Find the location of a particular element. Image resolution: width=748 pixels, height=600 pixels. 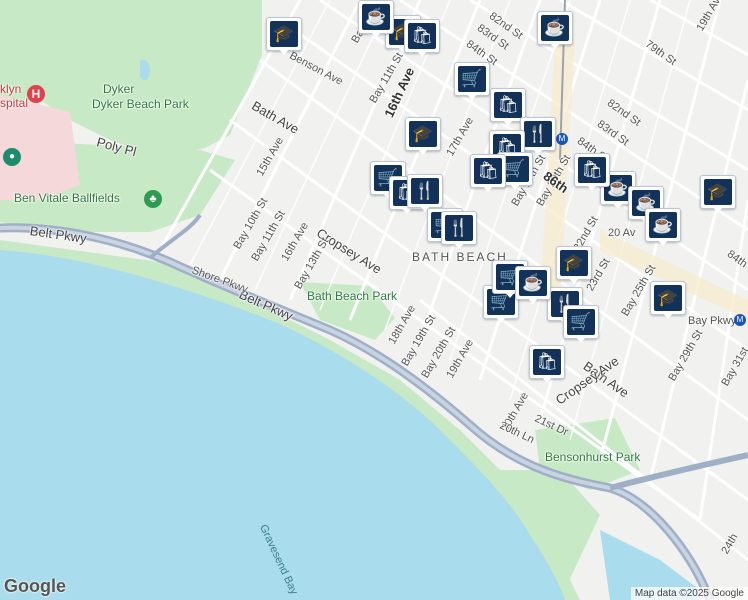

street-bay-pkwy: Bay Pkwy is located at coordinates (712, 321).